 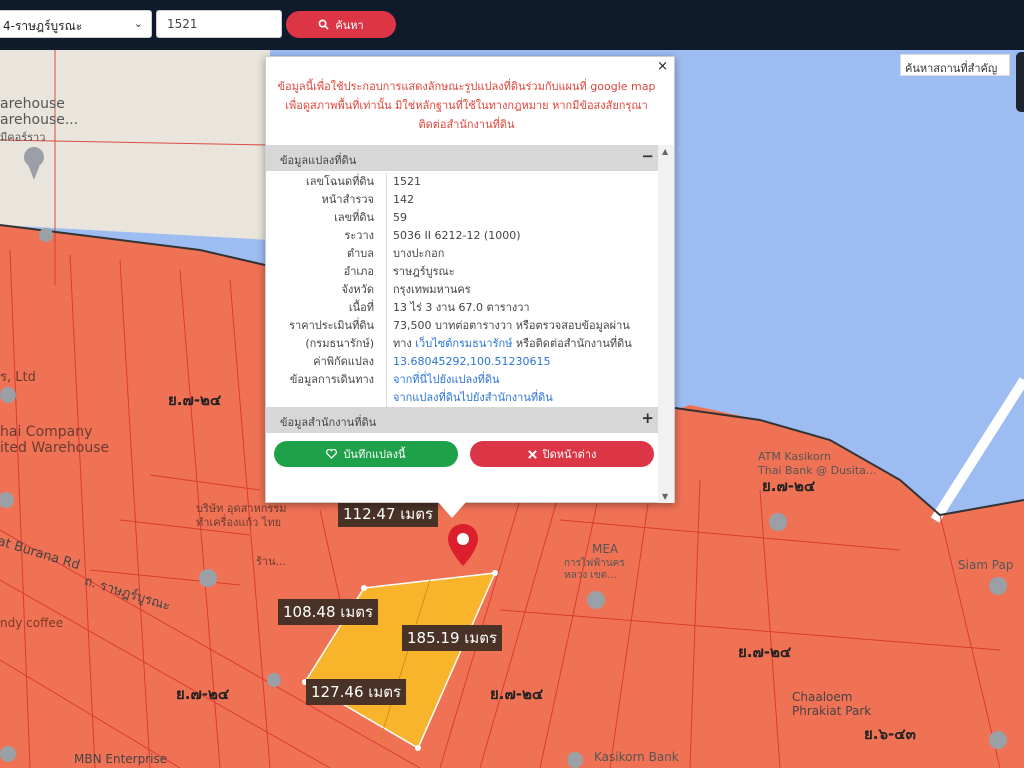 I want to click on info-value: 142, so click(x=516, y=200).